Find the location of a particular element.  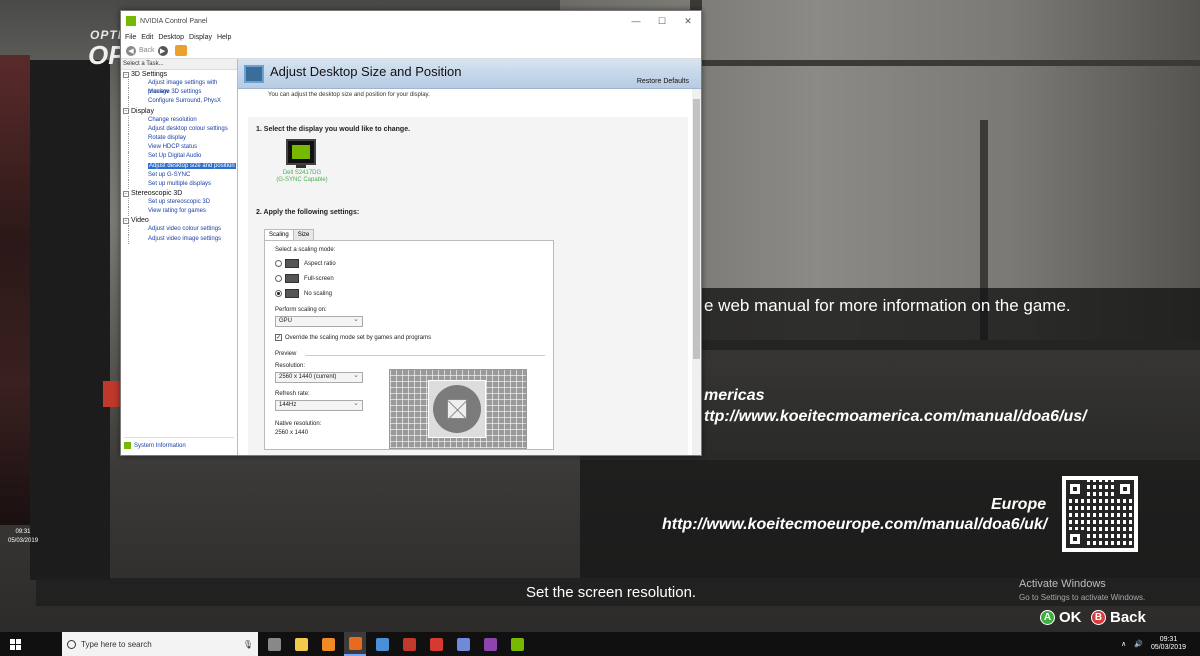

radio-full-screen: Full-screen is located at coordinates (304, 278).